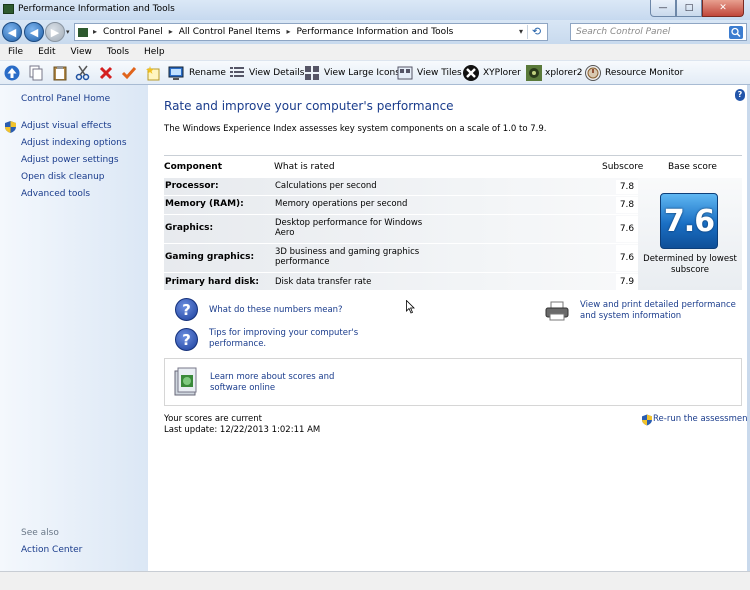 The image size is (750, 590). What do you see at coordinates (212, 282) in the screenshot?
I see `row-component-hard-disk: Primary hard disk:` at bounding box center [212, 282].